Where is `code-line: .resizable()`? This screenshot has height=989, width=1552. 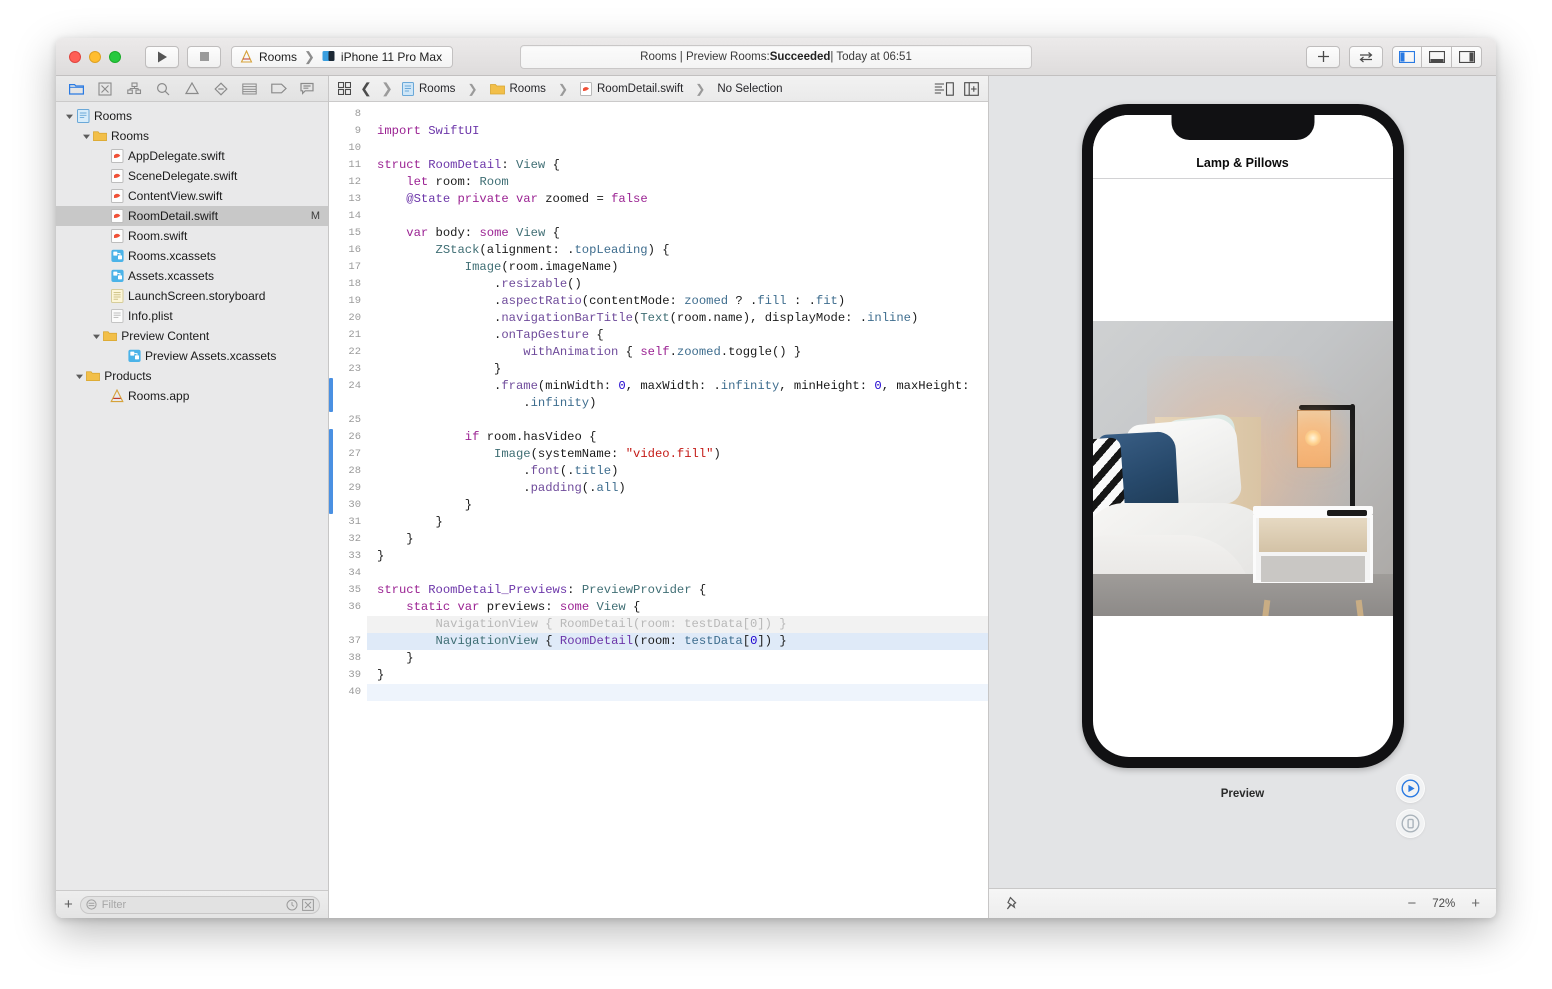
code-line: .resizable() is located at coordinates (677, 284).